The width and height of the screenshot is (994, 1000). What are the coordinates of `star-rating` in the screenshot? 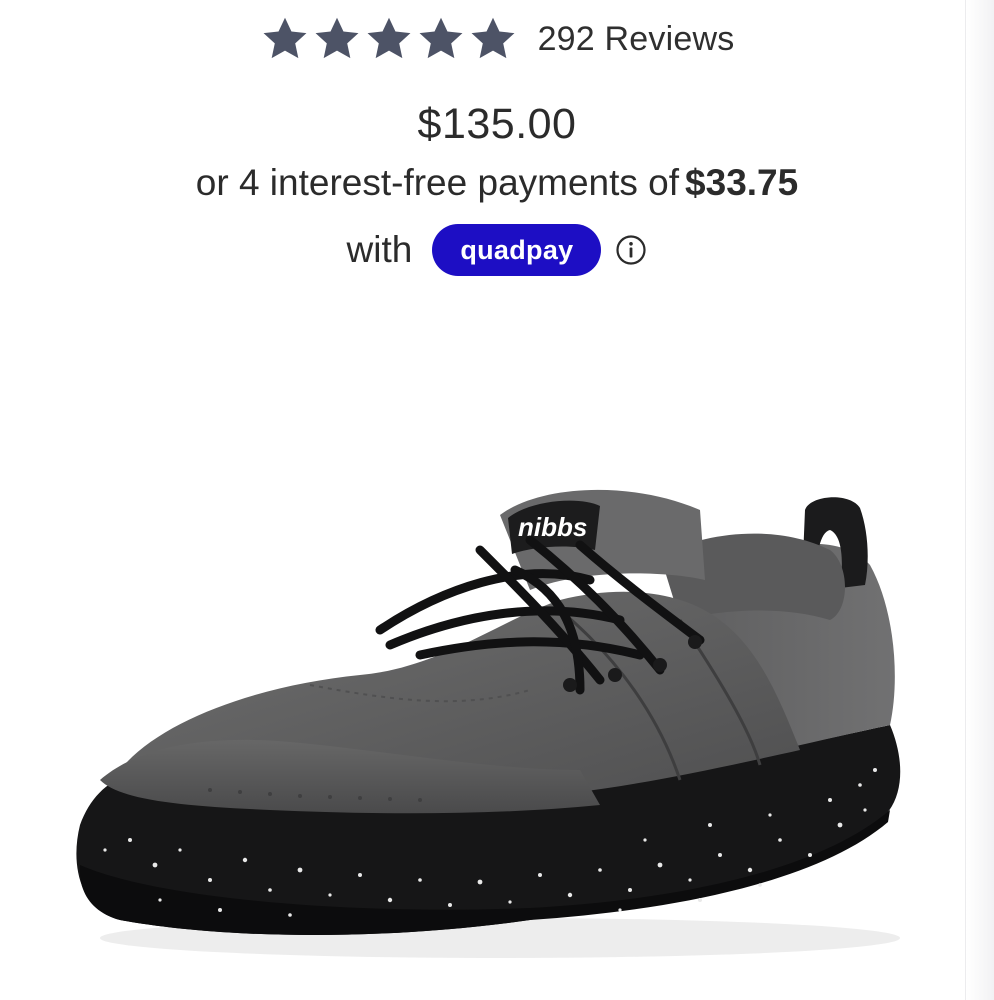 It's located at (389, 39).